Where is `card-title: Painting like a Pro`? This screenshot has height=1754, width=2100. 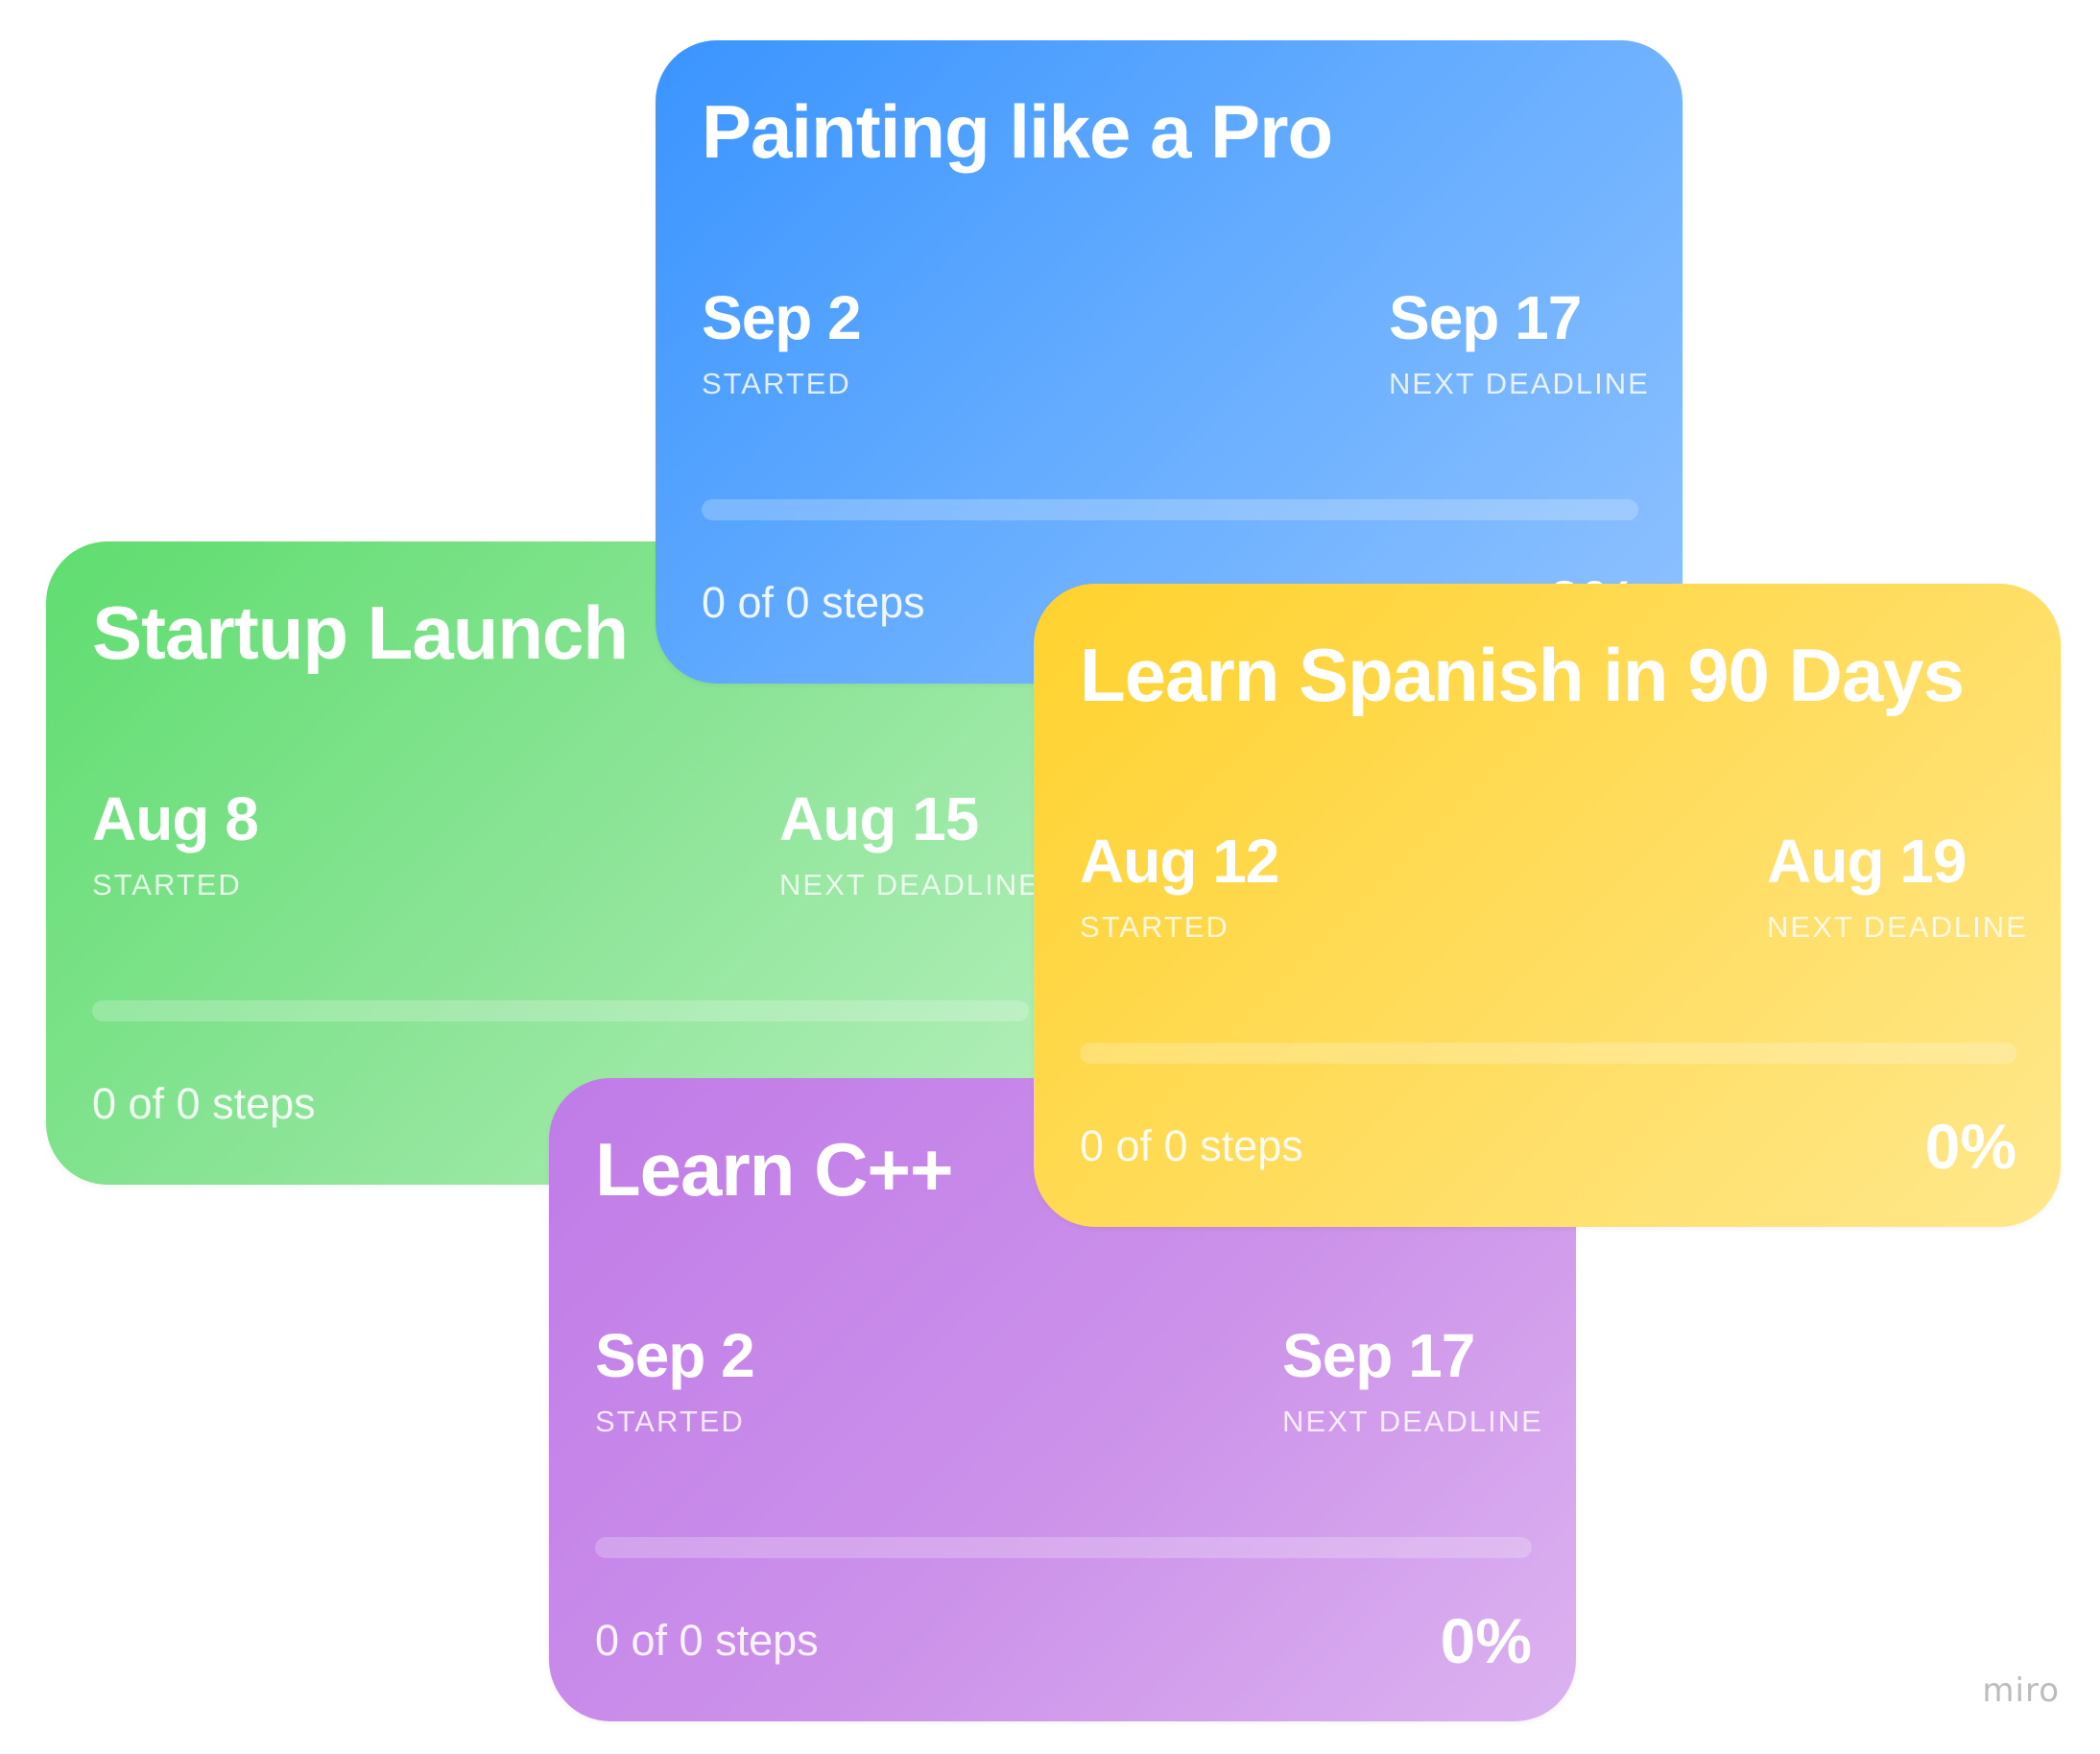 card-title: Painting like a Pro is located at coordinates (1018, 131).